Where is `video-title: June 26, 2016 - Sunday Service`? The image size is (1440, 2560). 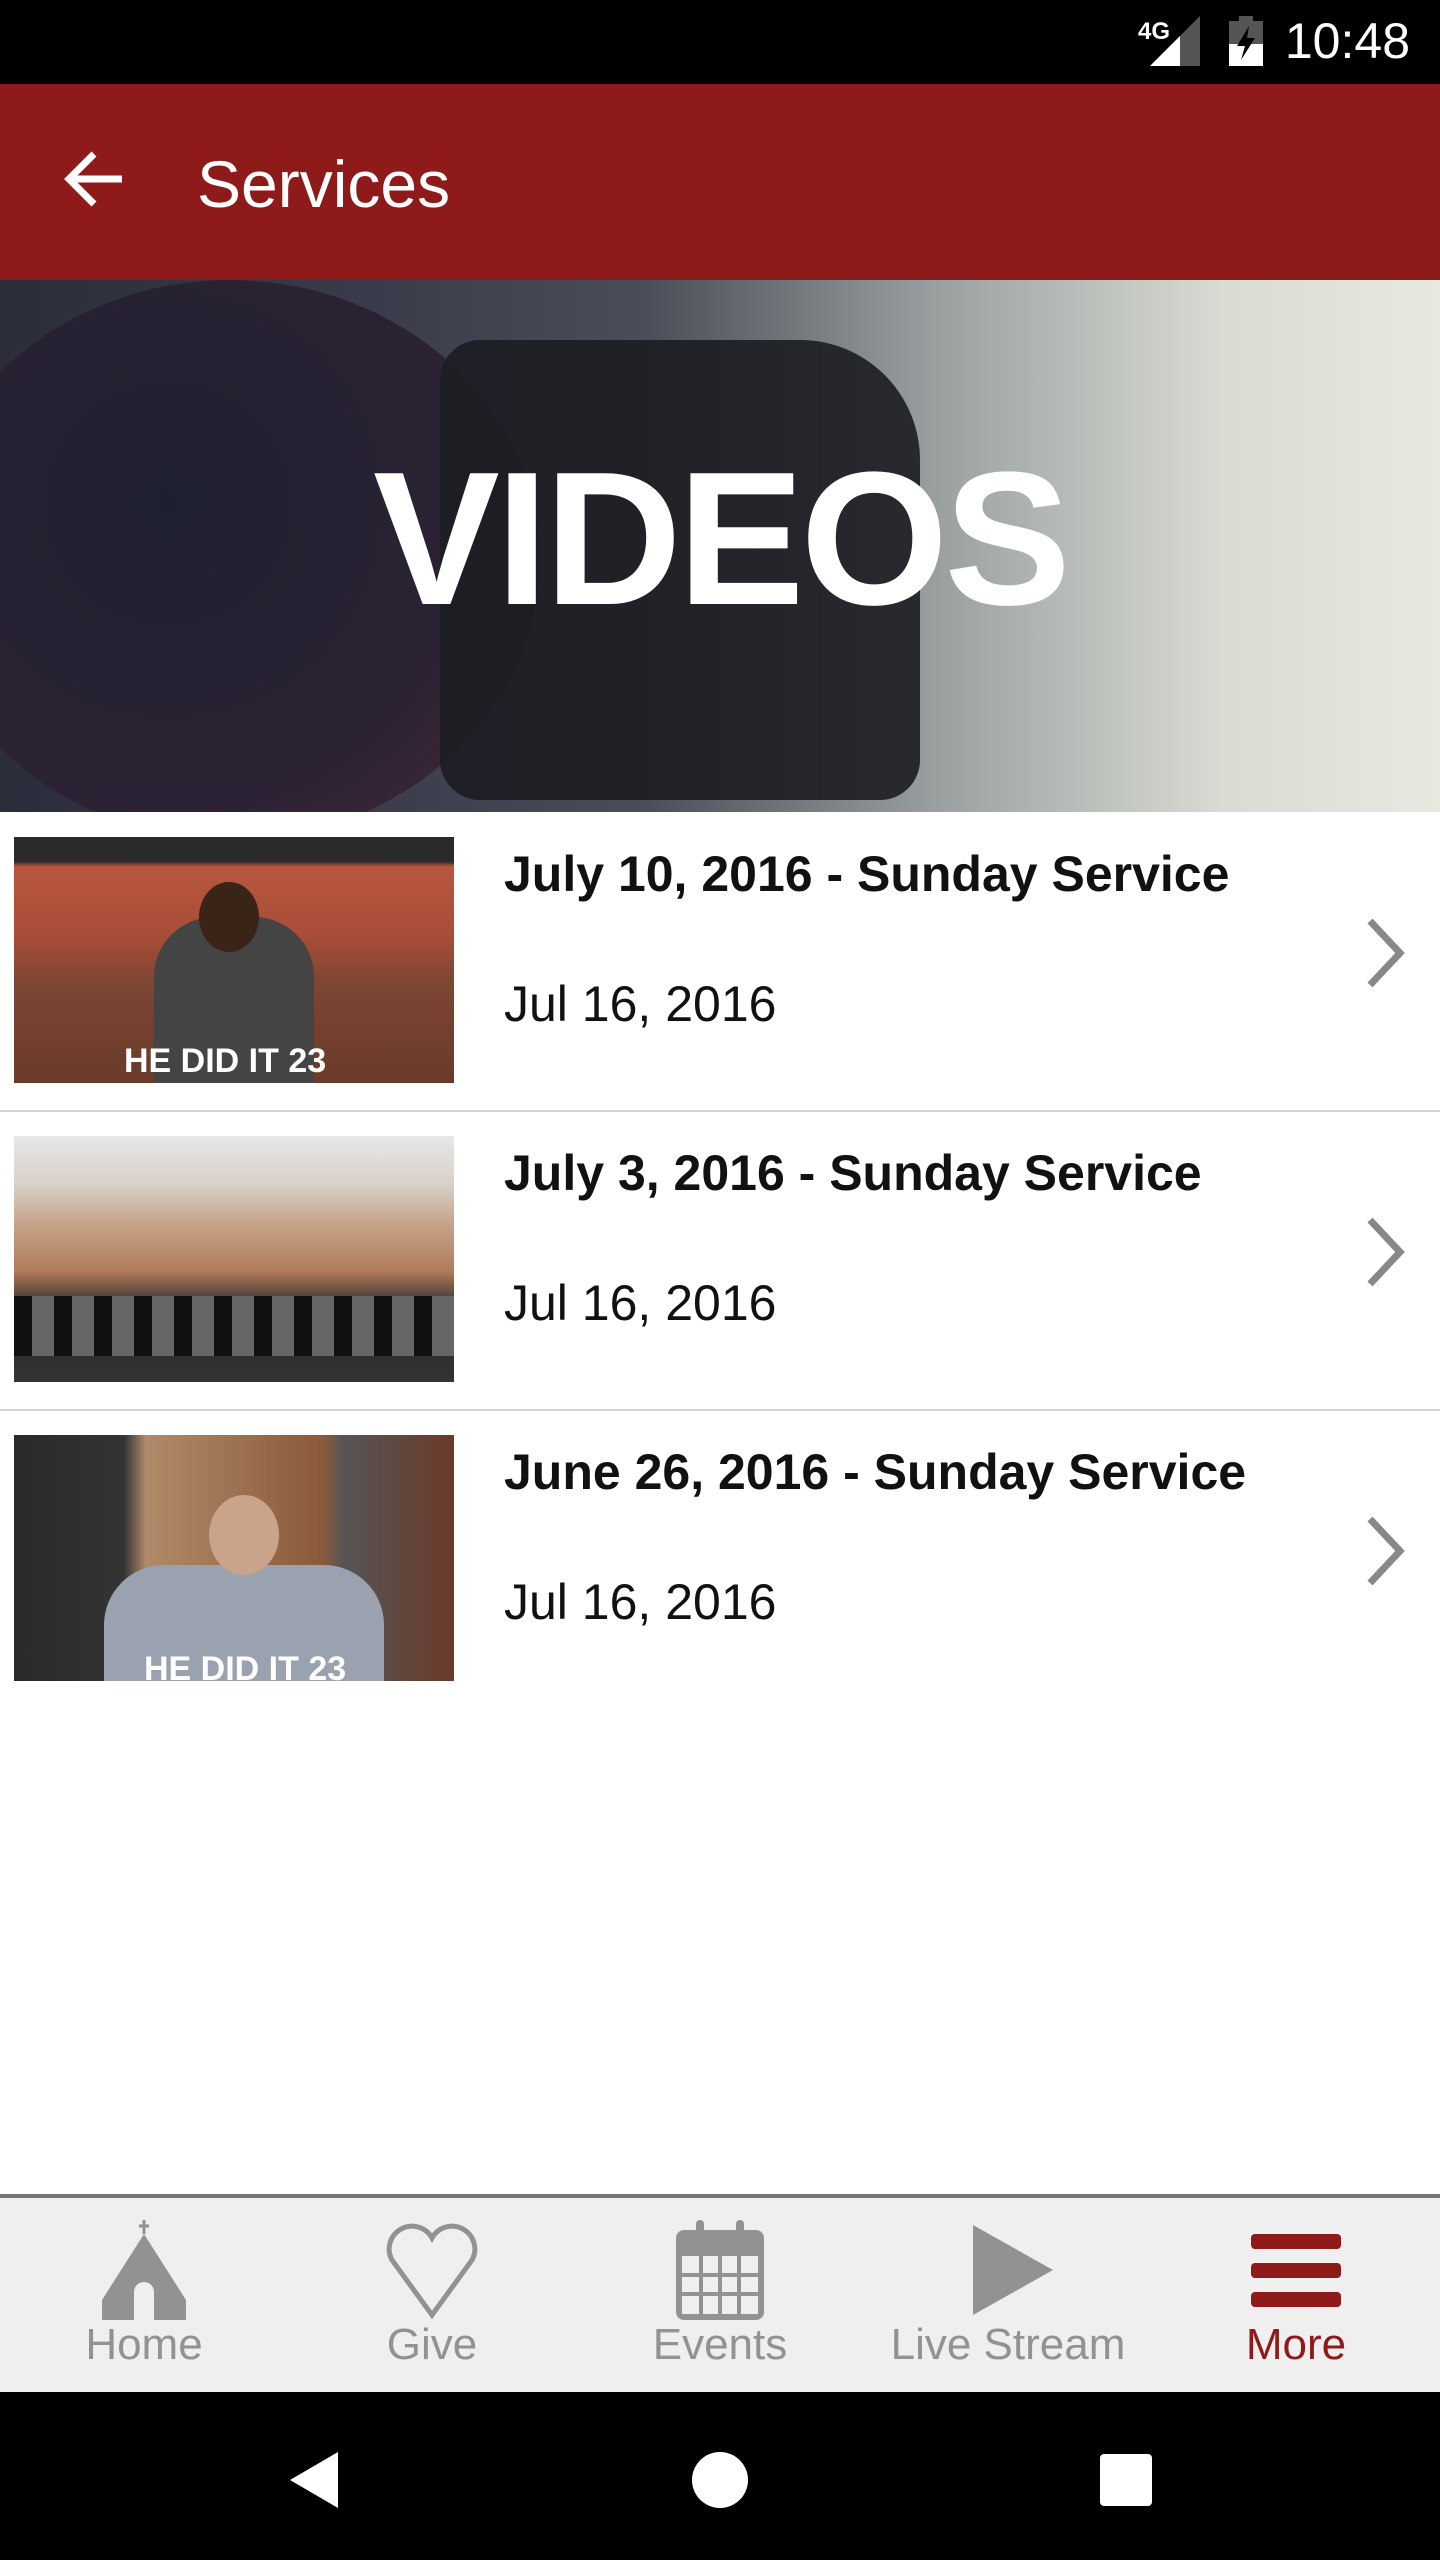 video-title: June 26, 2016 - Sunday Service is located at coordinates (875, 1472).